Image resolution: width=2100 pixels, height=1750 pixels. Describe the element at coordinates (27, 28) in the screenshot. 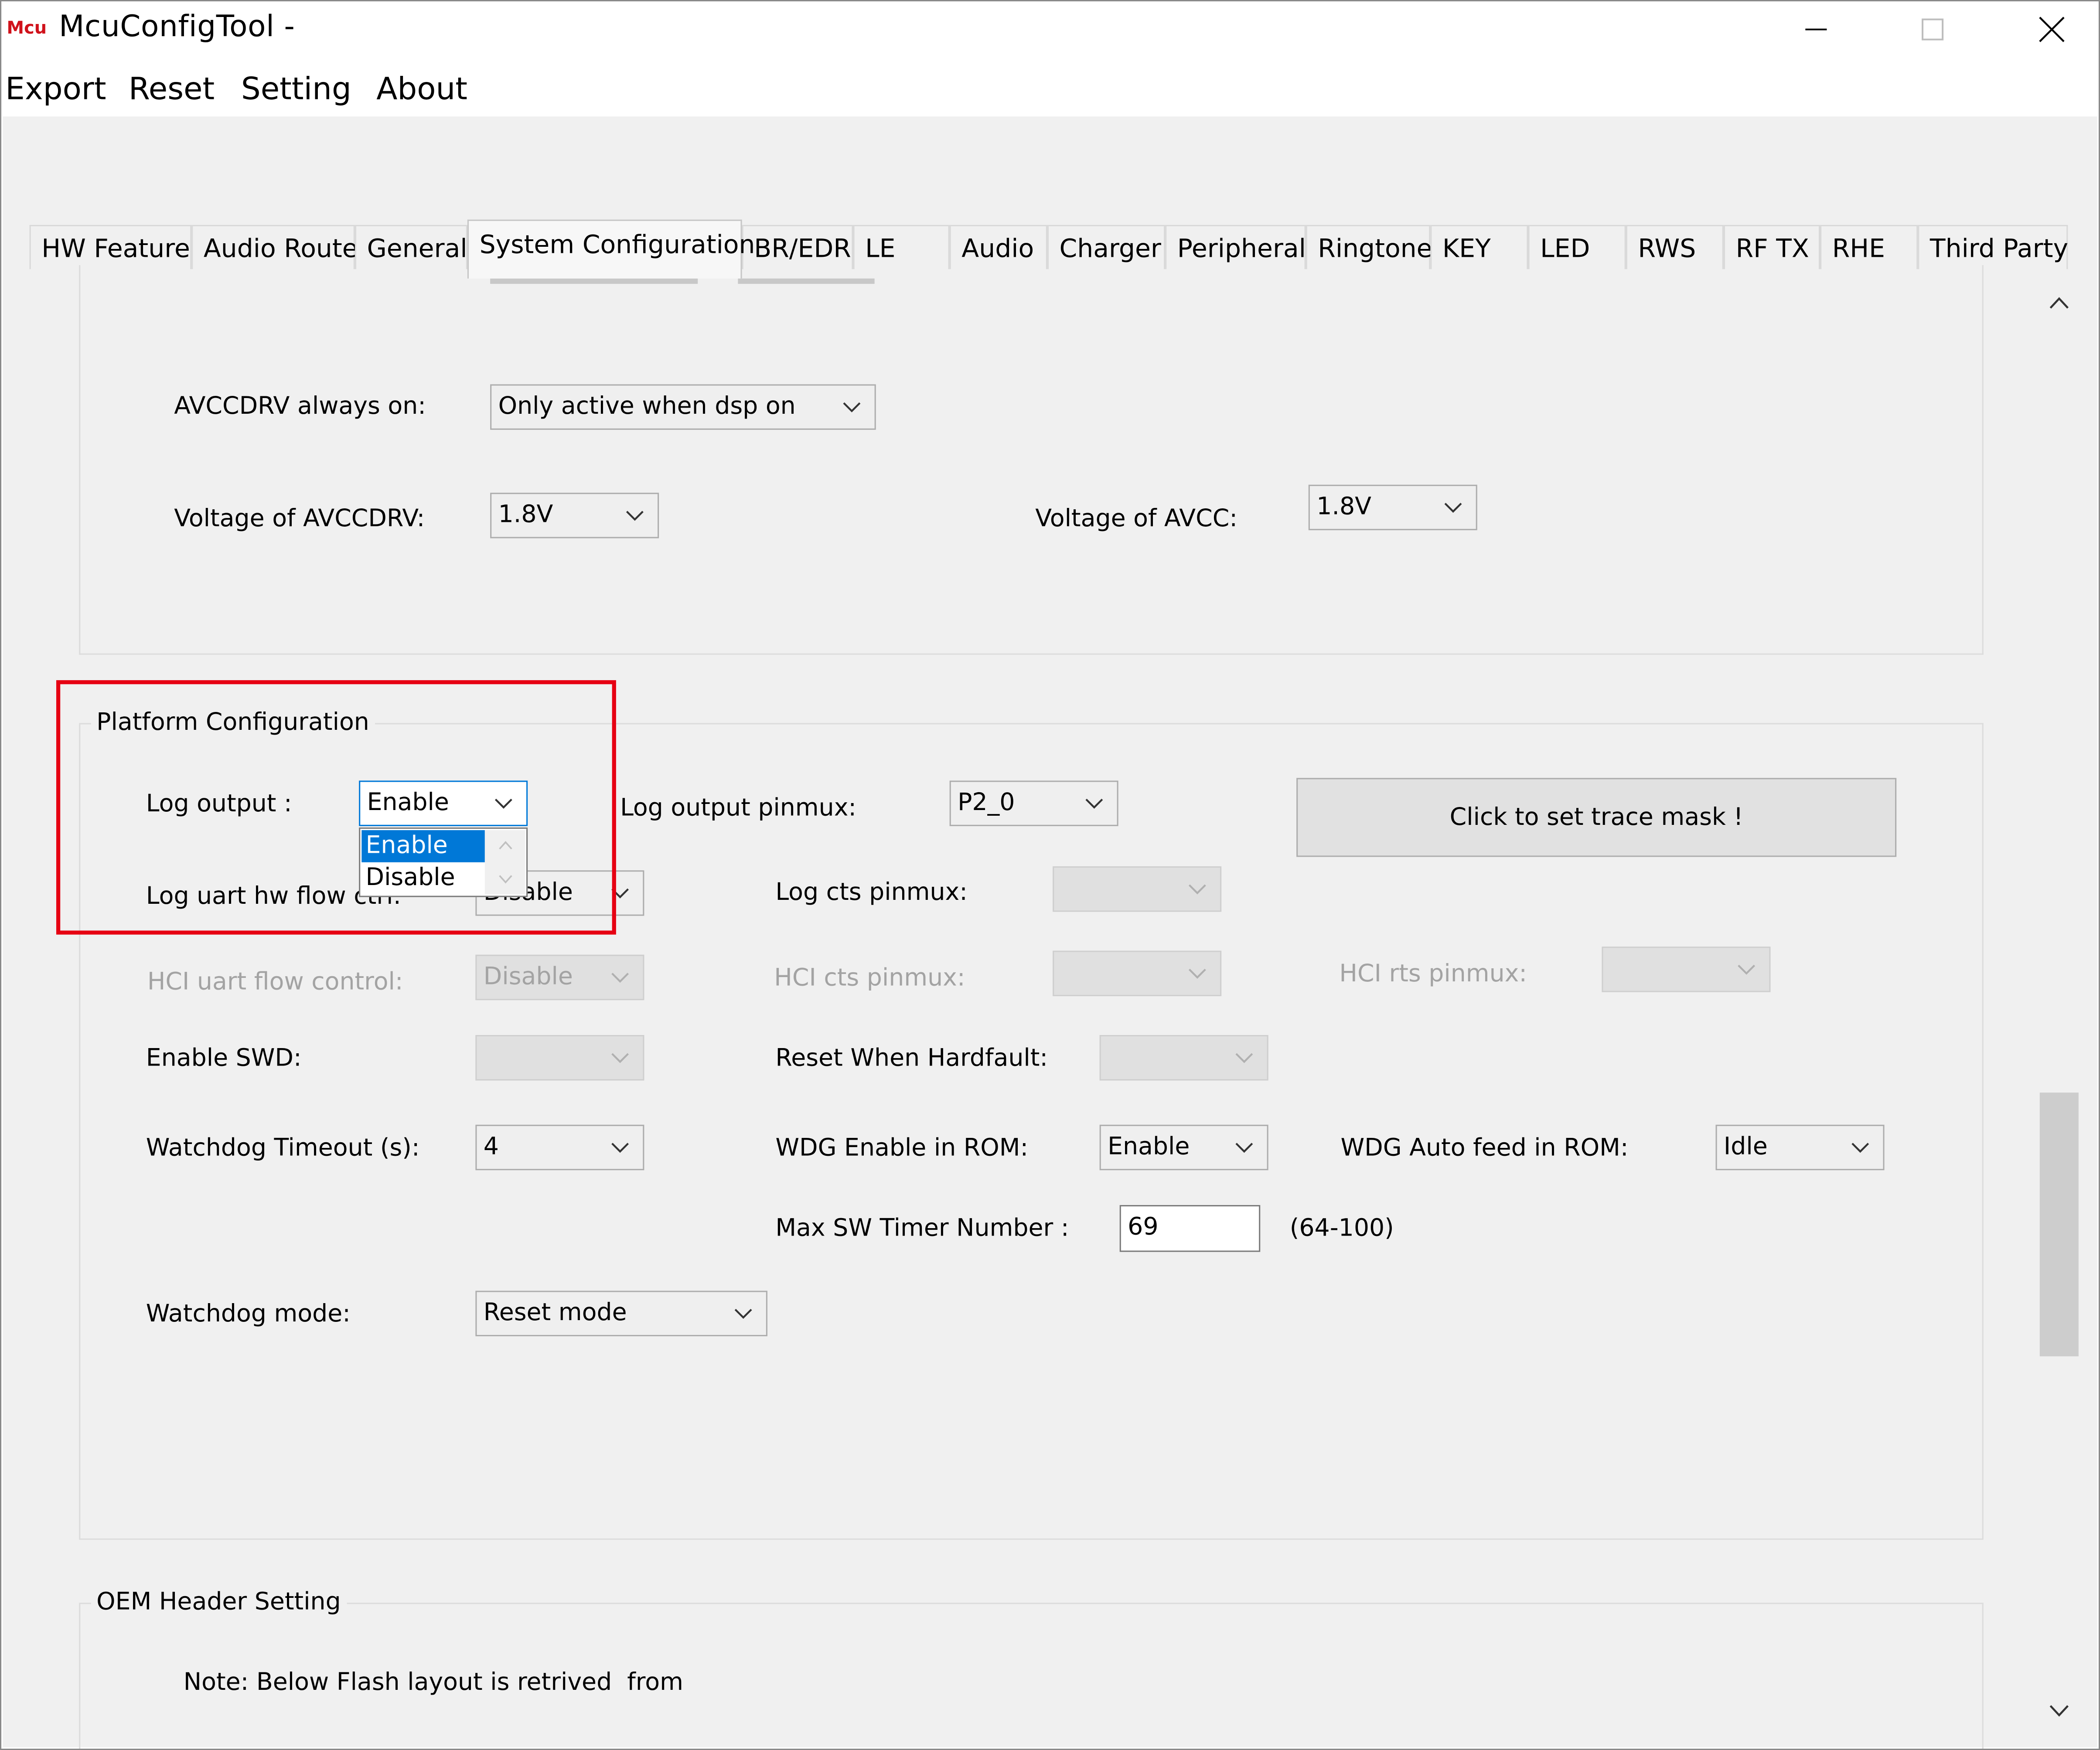

I see `app-logo-icon: Mcu` at that location.